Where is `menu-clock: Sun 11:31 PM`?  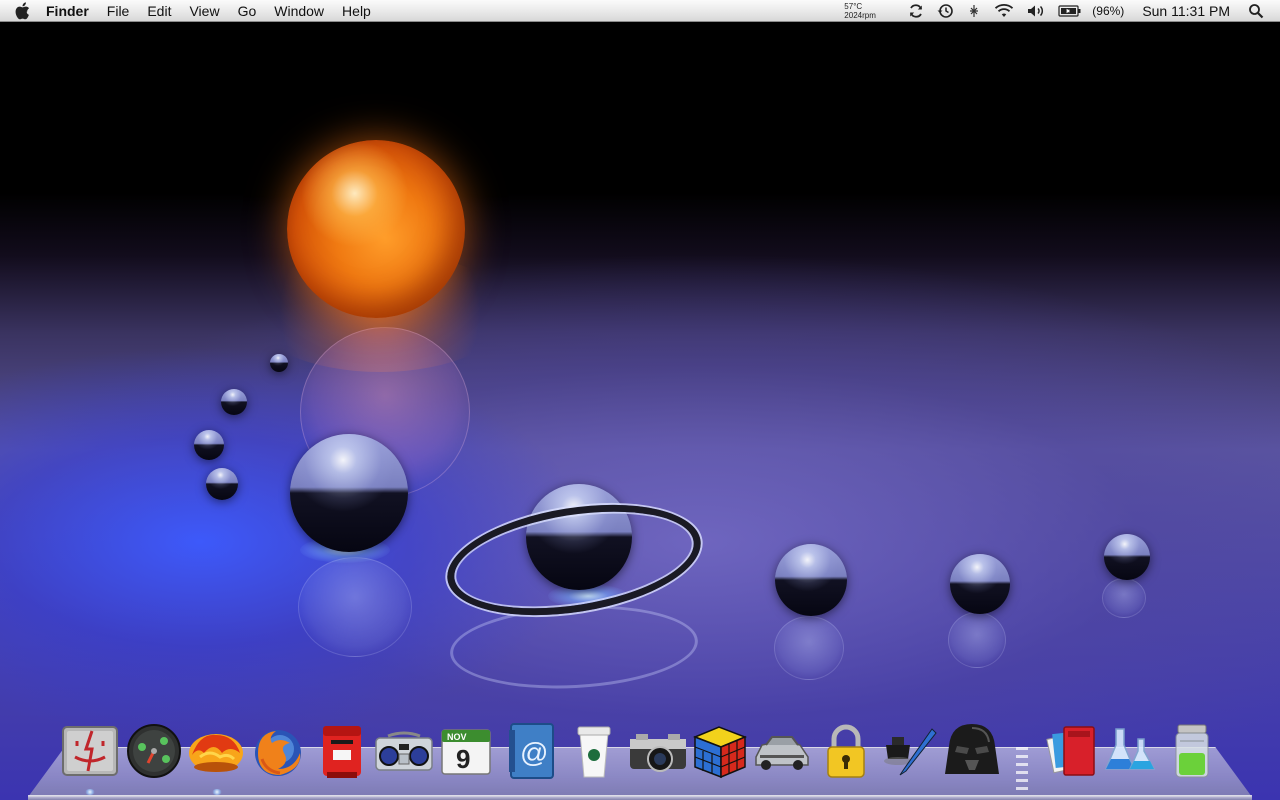 menu-clock: Sun 11:31 PM is located at coordinates (1186, 11).